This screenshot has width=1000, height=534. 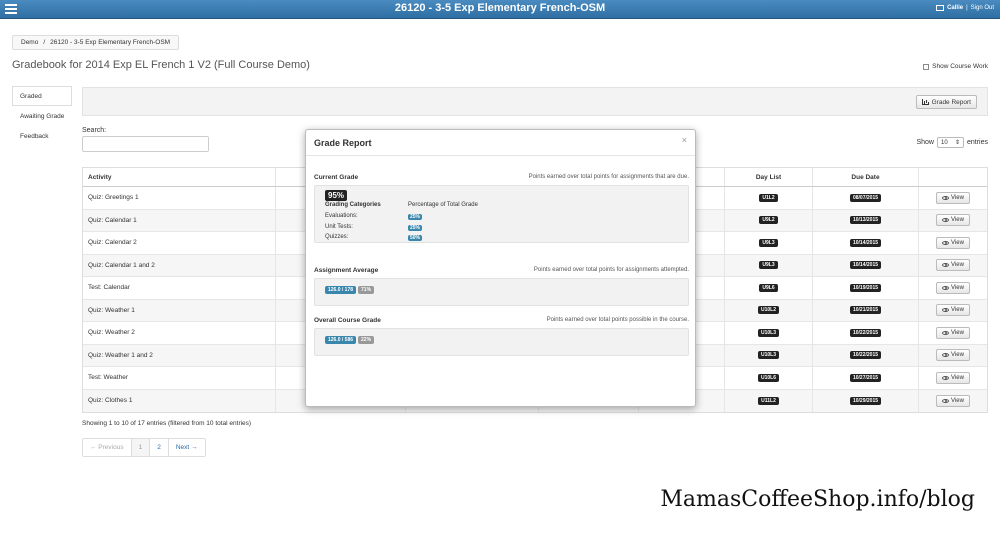 What do you see at coordinates (341, 216) in the screenshot?
I see `category-evaluations: Evaluations:` at bounding box center [341, 216].